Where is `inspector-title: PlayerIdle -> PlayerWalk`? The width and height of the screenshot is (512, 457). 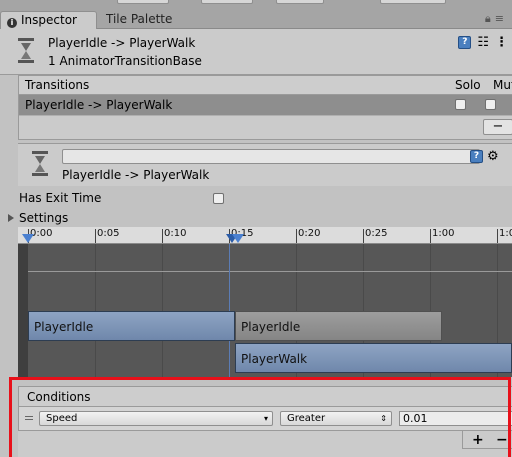
inspector-title: PlayerIdle -> PlayerWalk is located at coordinates (122, 43).